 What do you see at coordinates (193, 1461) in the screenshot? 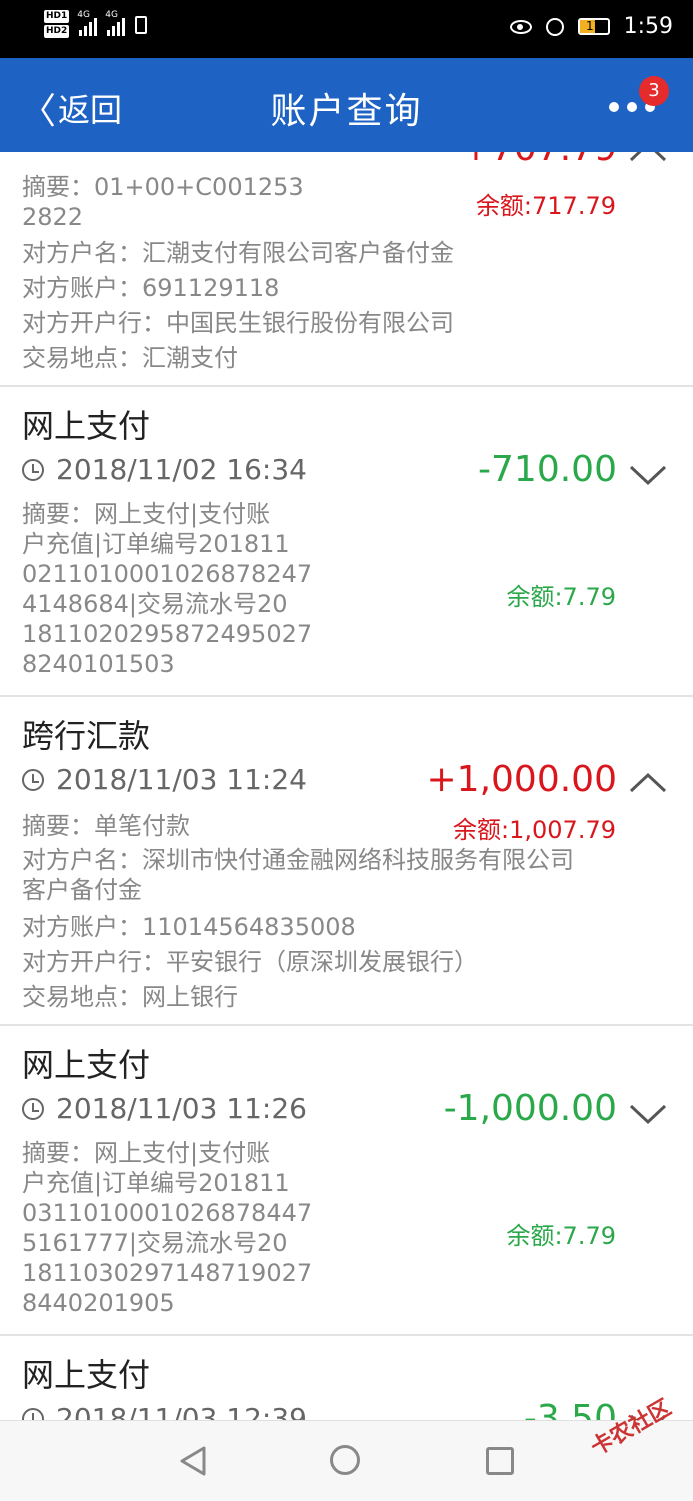
I see `nav-back-icon` at bounding box center [193, 1461].